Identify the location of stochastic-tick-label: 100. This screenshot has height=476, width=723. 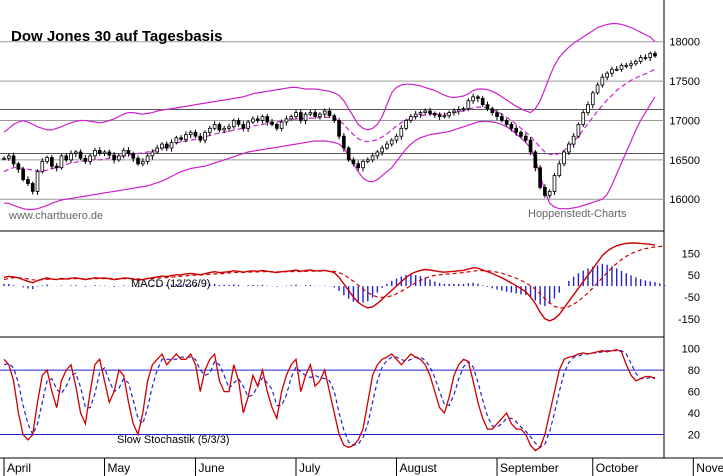
(691, 350).